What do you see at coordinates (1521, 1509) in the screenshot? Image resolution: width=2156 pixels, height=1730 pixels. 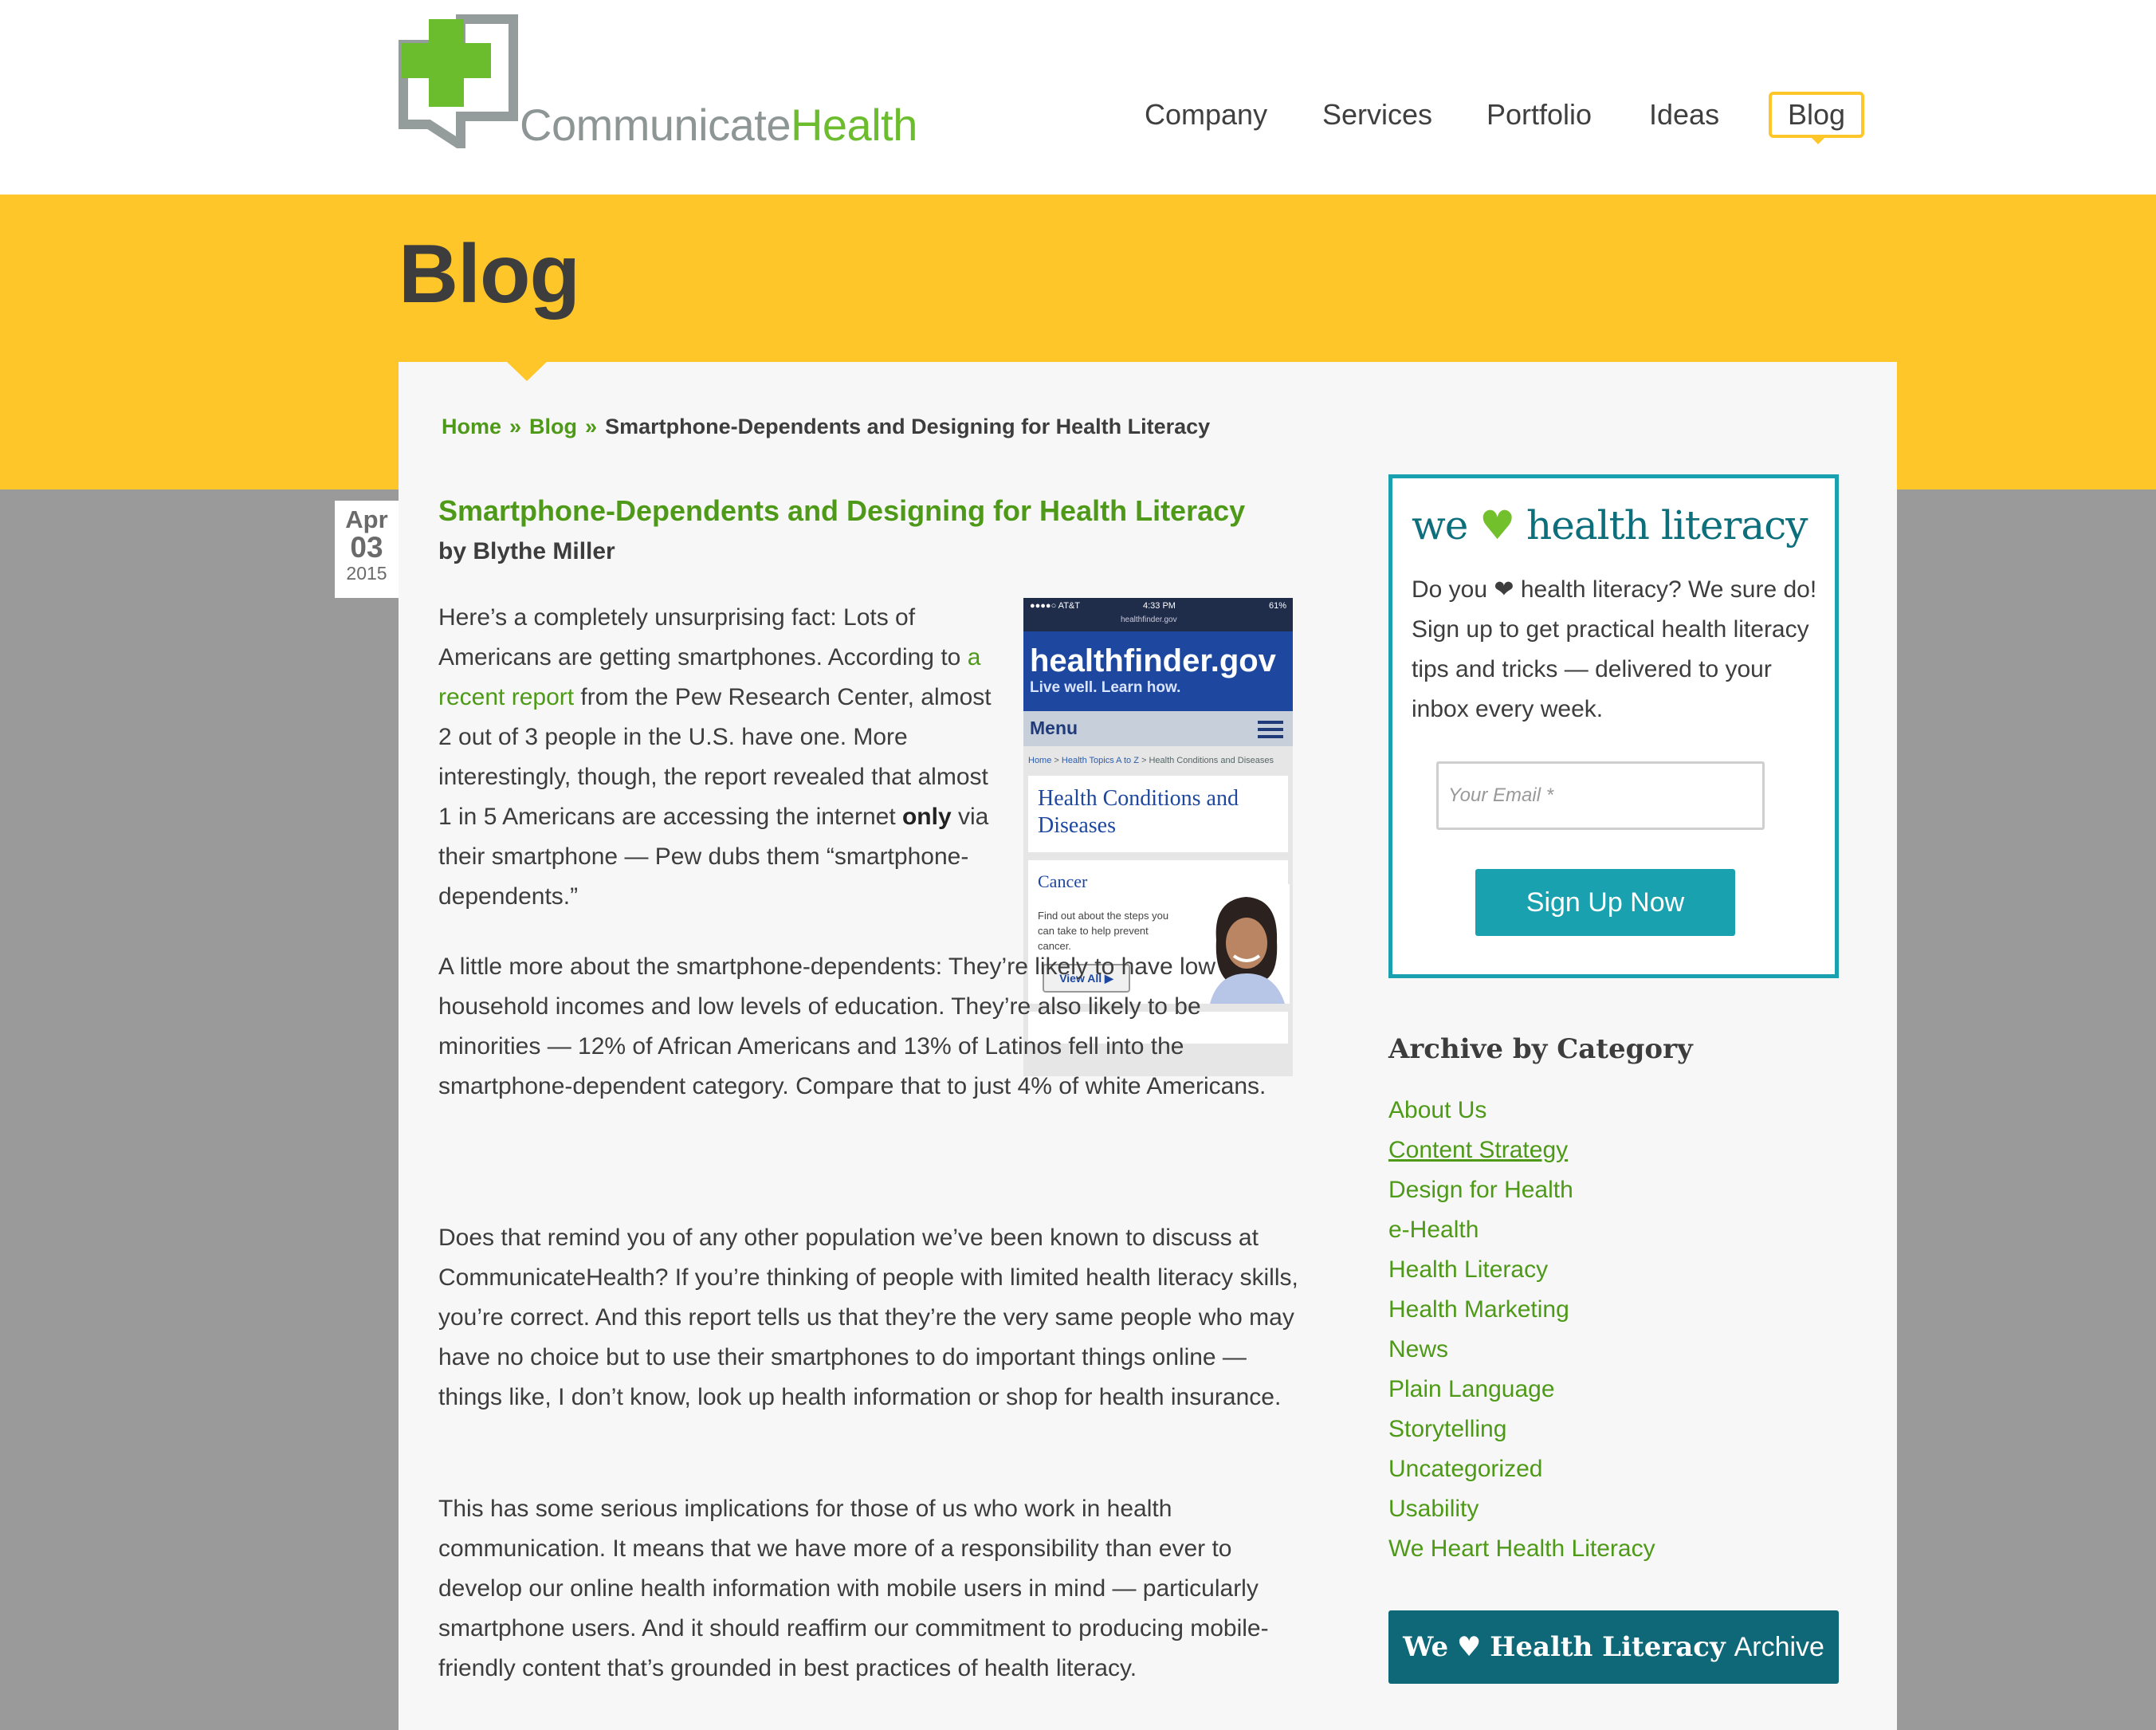 I see `category-link: Usability` at bounding box center [1521, 1509].